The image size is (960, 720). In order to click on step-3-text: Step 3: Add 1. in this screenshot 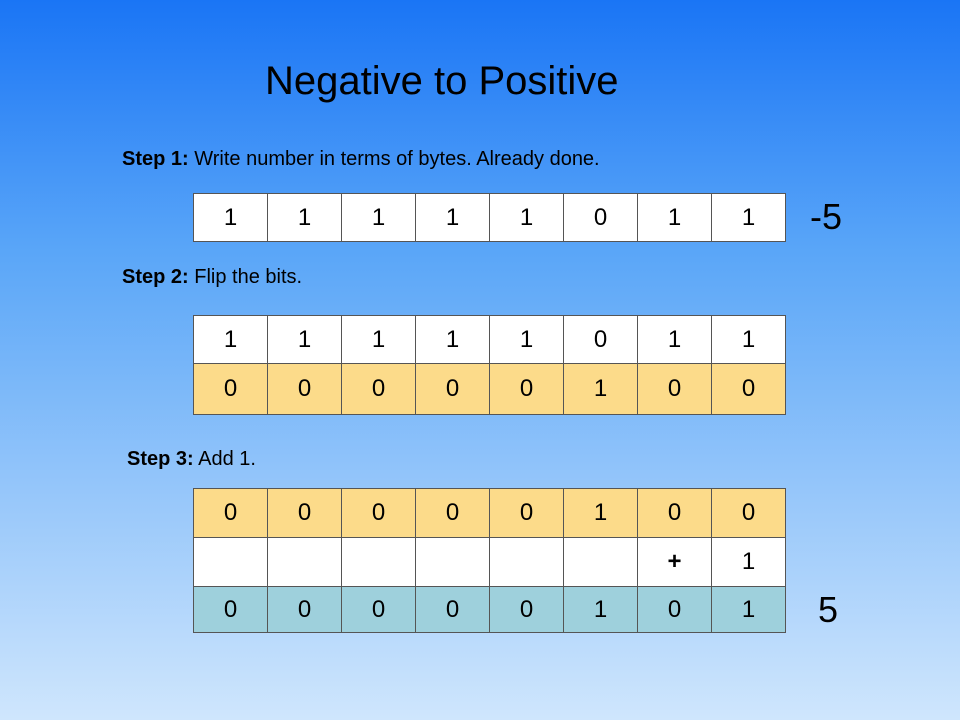, I will do `click(191, 459)`.